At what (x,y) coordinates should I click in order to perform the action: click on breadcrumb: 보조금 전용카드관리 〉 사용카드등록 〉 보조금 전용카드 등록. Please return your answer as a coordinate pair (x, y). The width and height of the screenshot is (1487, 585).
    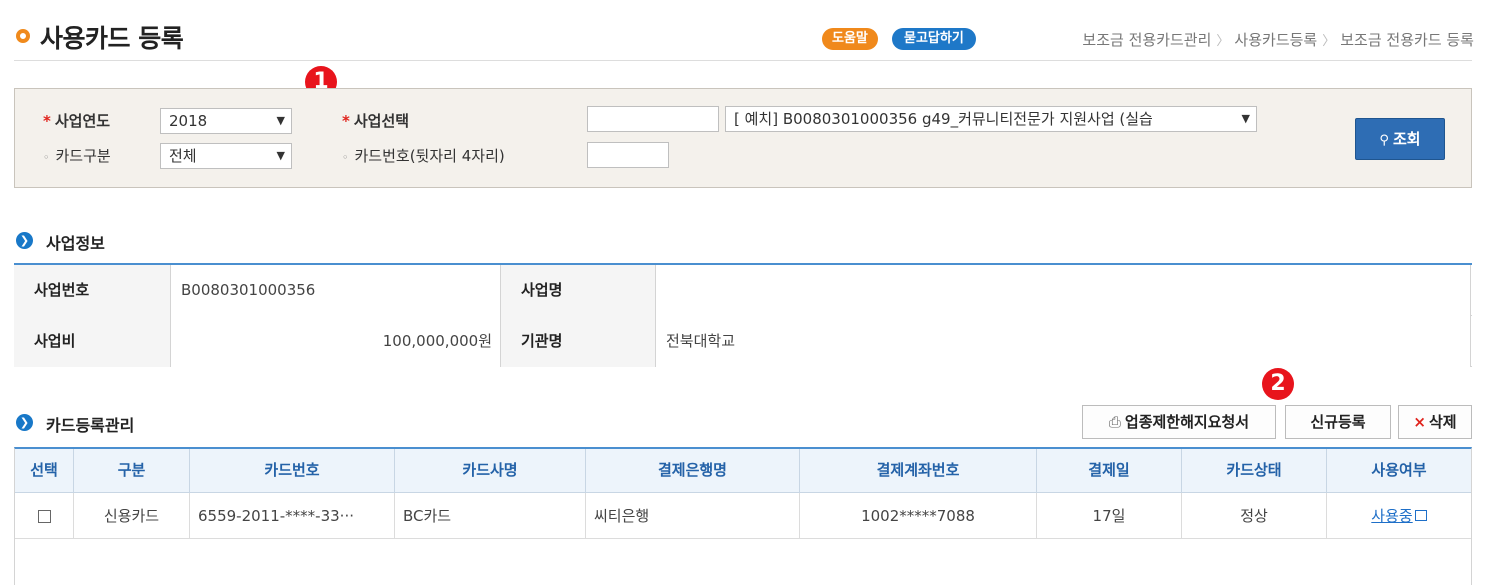
    Looking at the image, I should click on (1278, 39).